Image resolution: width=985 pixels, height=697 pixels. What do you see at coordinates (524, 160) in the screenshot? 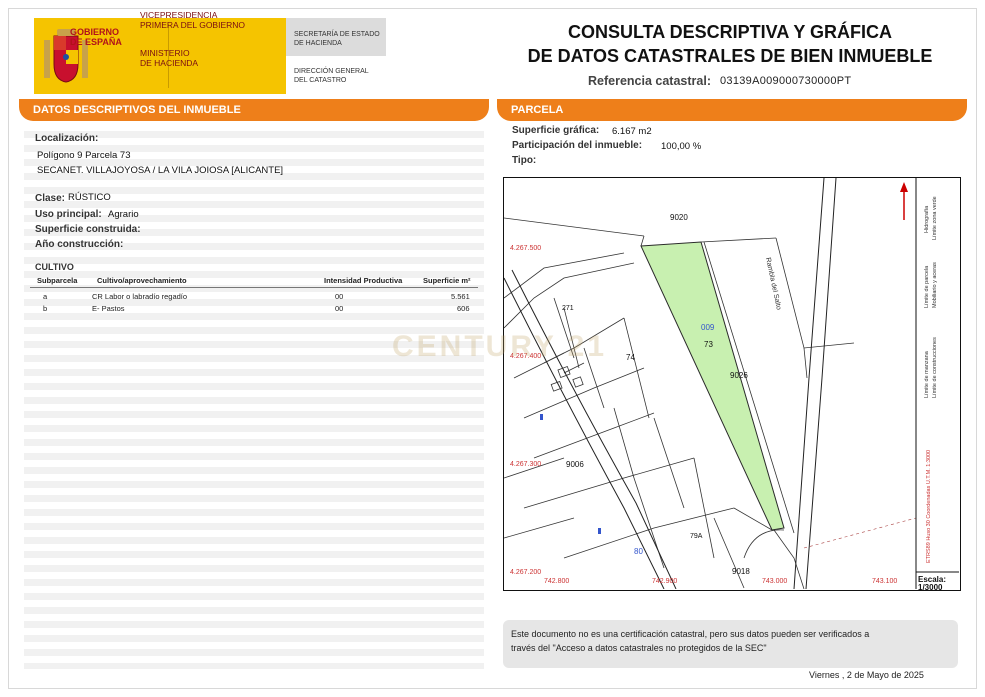
I see `tipo-label: Tipo:` at bounding box center [524, 160].